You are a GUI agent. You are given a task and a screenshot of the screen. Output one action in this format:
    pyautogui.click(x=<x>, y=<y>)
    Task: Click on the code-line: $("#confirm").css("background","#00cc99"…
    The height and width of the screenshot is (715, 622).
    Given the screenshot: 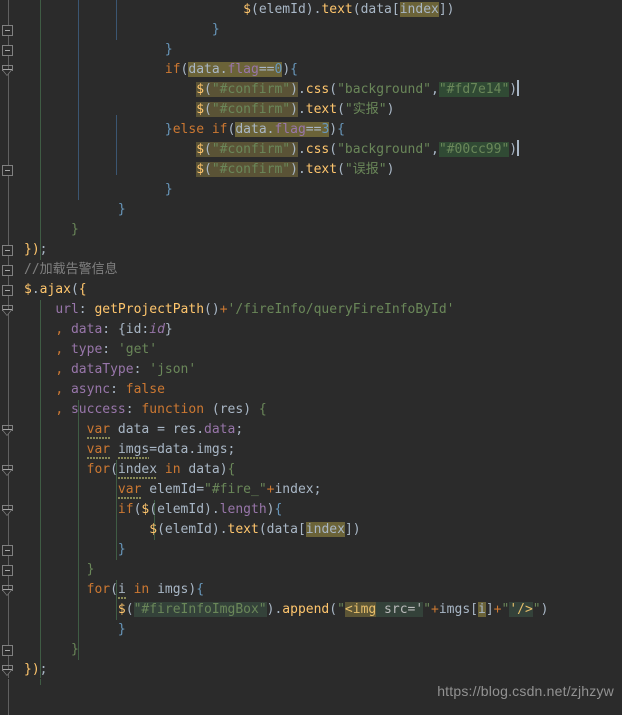 What is the action you would take?
    pyautogui.click(x=320, y=150)
    